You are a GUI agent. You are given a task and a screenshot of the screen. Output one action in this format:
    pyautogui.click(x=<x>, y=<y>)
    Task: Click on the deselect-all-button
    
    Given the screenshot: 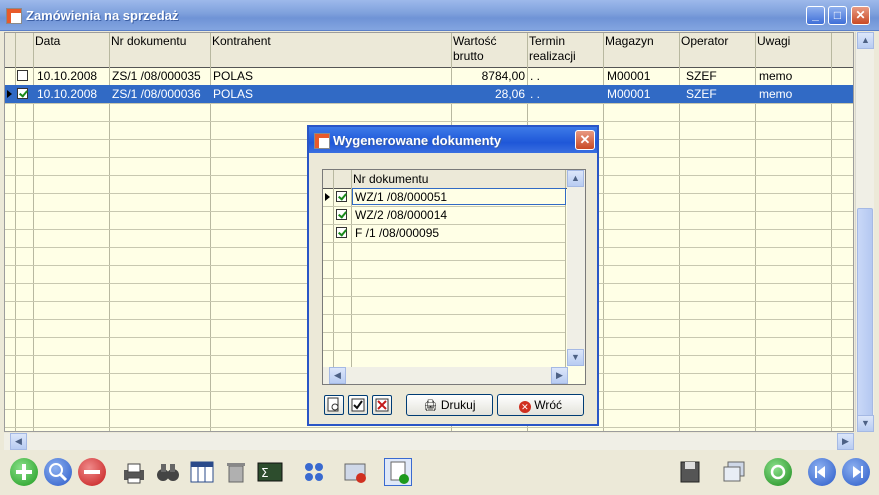 What is the action you would take?
    pyautogui.click(x=382, y=405)
    